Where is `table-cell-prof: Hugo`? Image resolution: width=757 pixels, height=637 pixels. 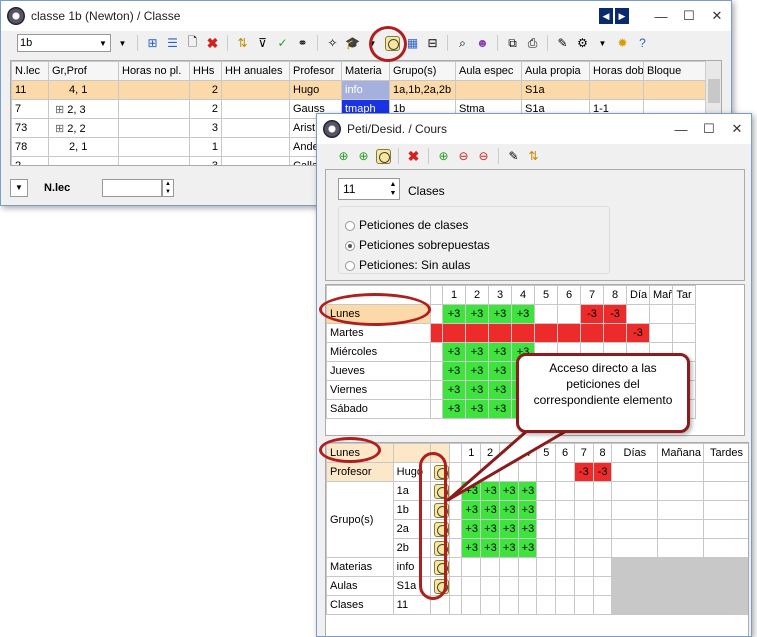
table-cell-prof: Hugo is located at coordinates (315, 90).